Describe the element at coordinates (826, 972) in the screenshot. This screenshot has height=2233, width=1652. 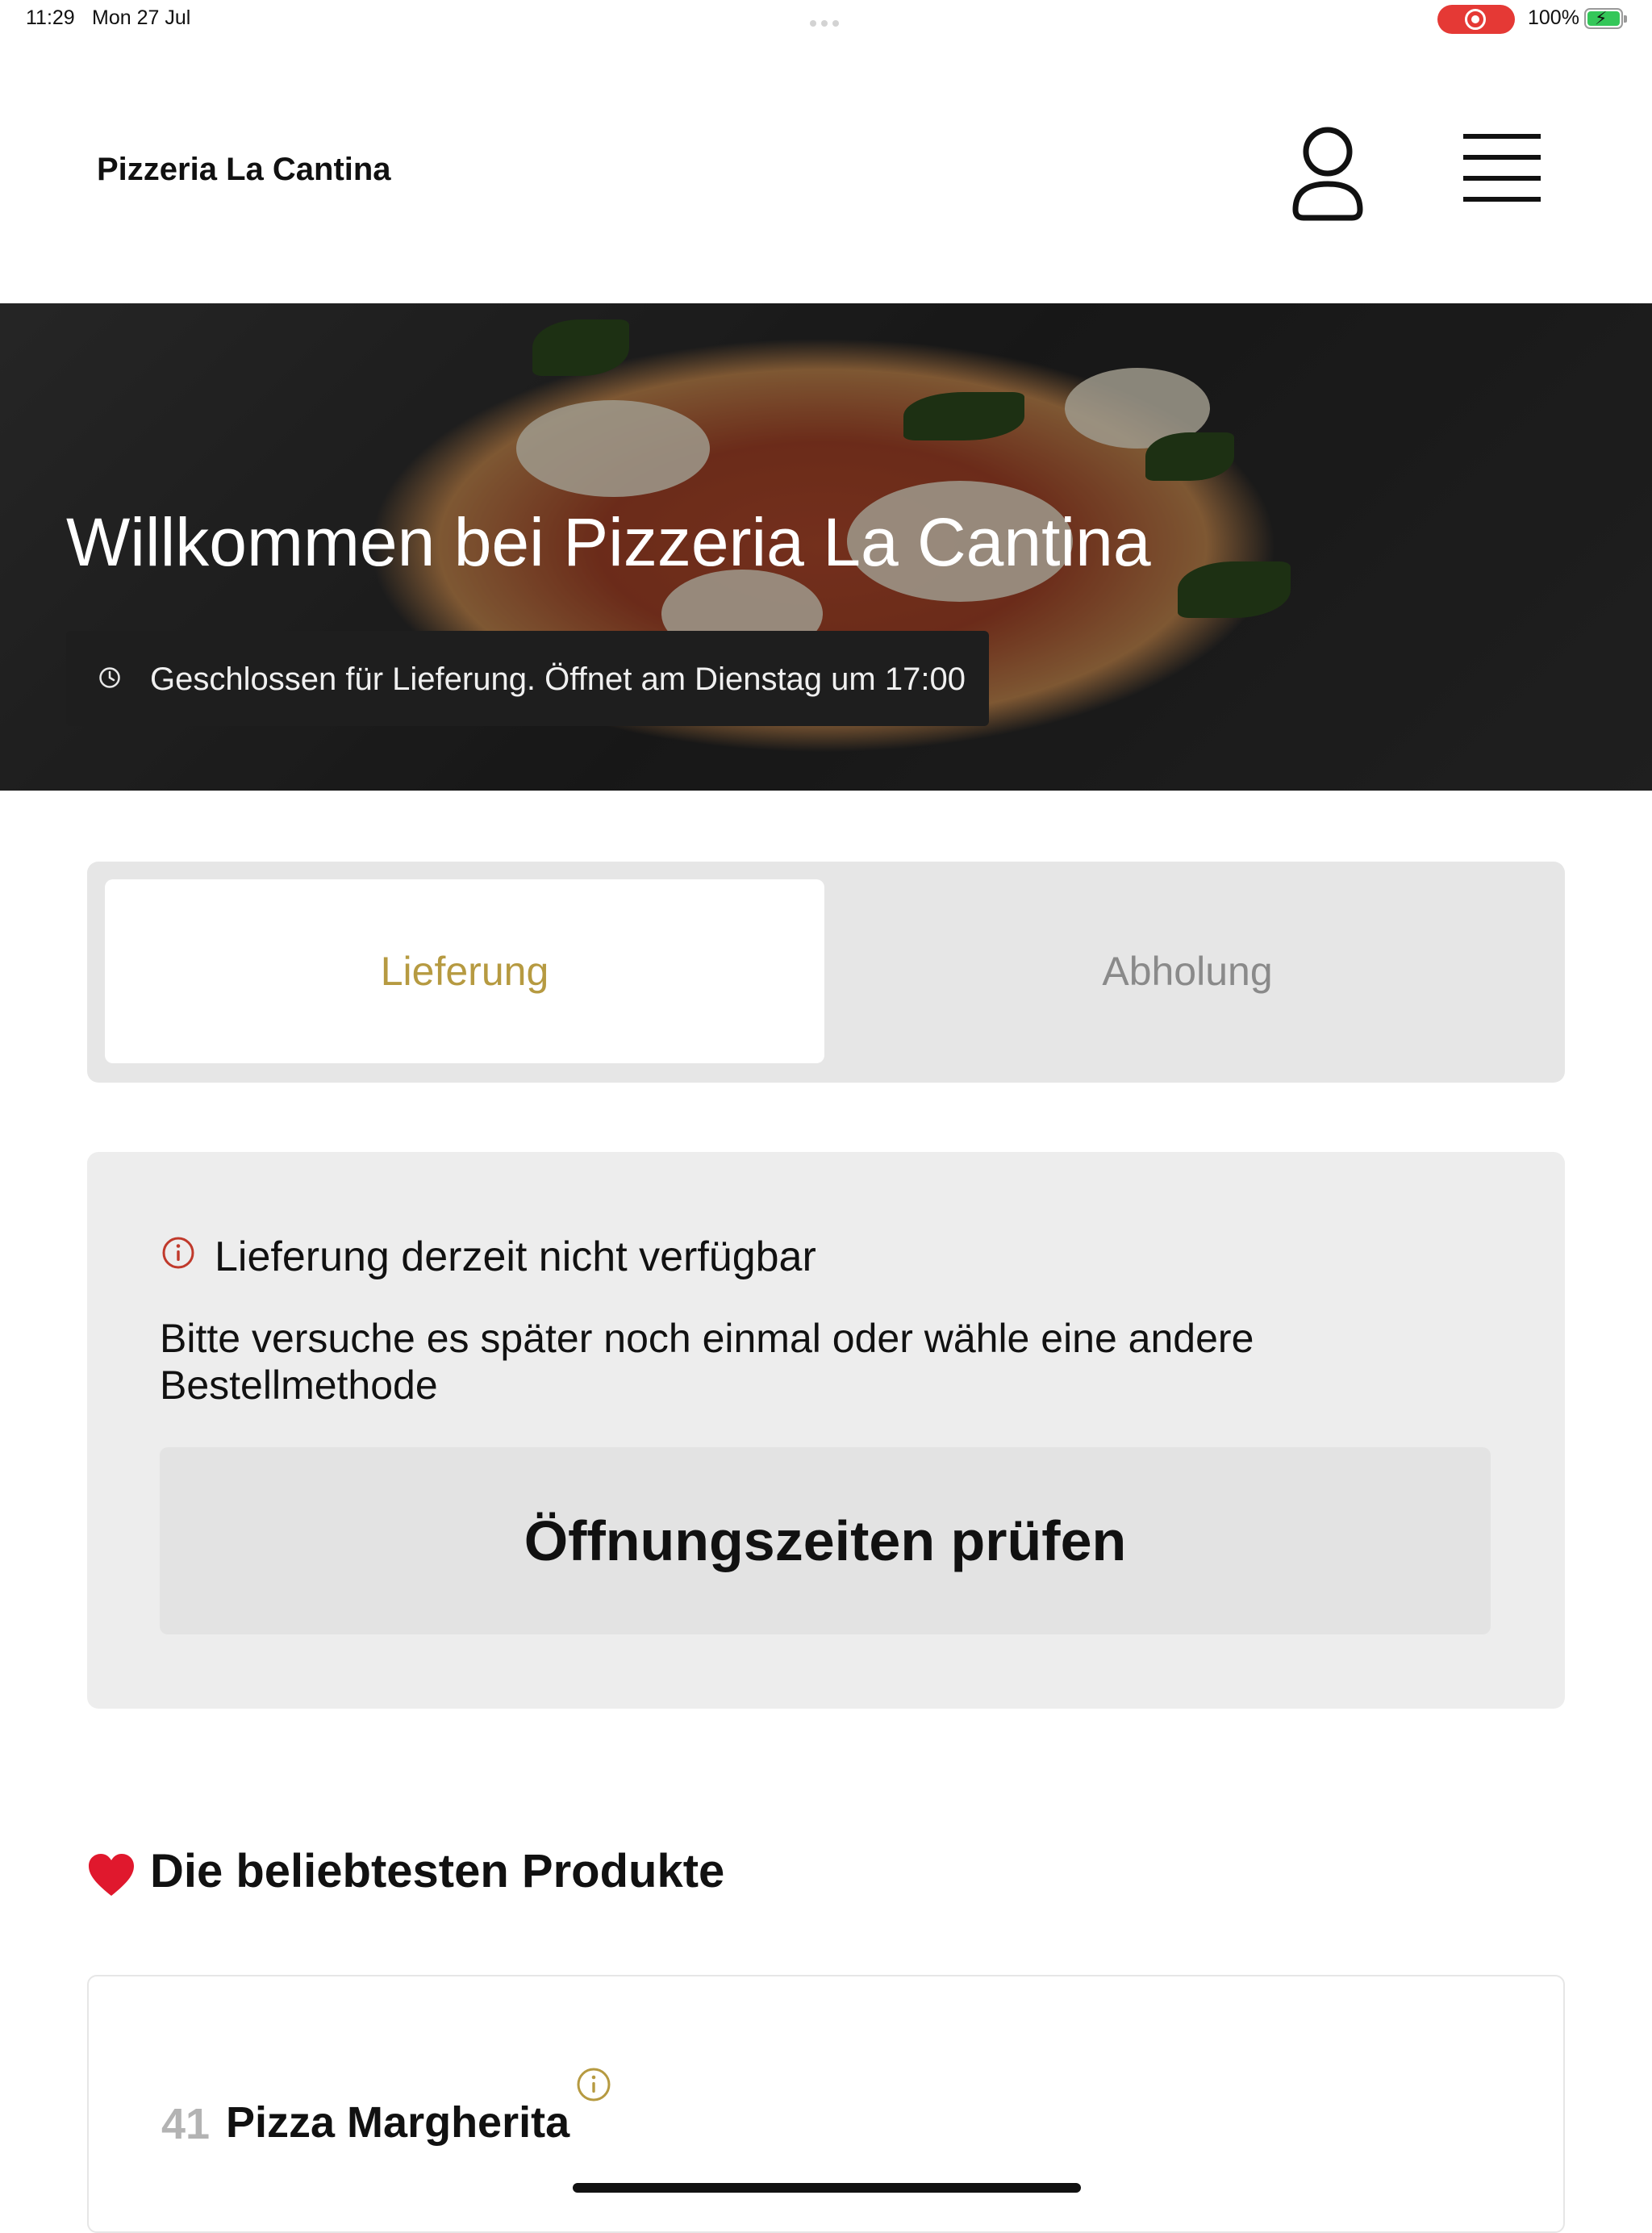
I see `order-mode-toggle: Lieferung Abholung` at that location.